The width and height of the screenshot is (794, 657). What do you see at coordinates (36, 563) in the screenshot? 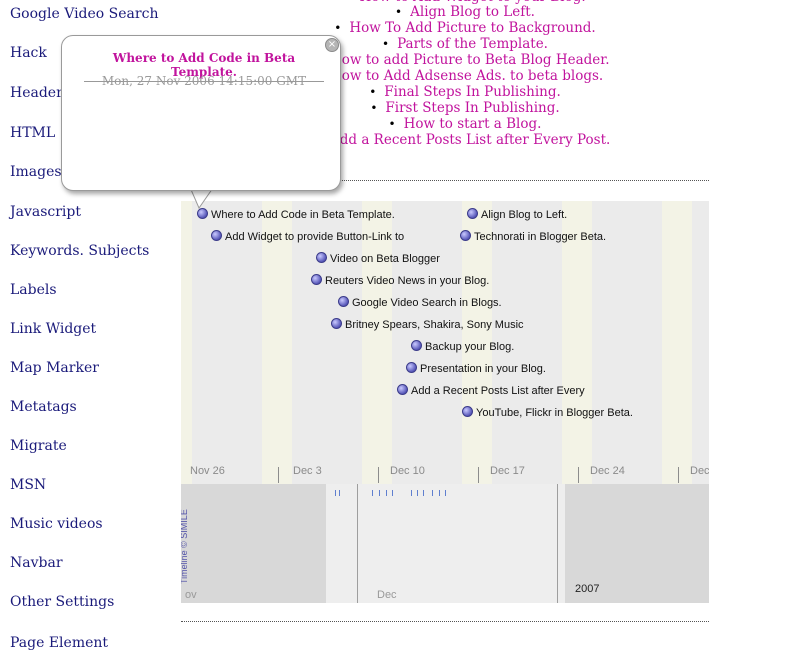
I see `sidebar-label-link: Navbar` at bounding box center [36, 563].